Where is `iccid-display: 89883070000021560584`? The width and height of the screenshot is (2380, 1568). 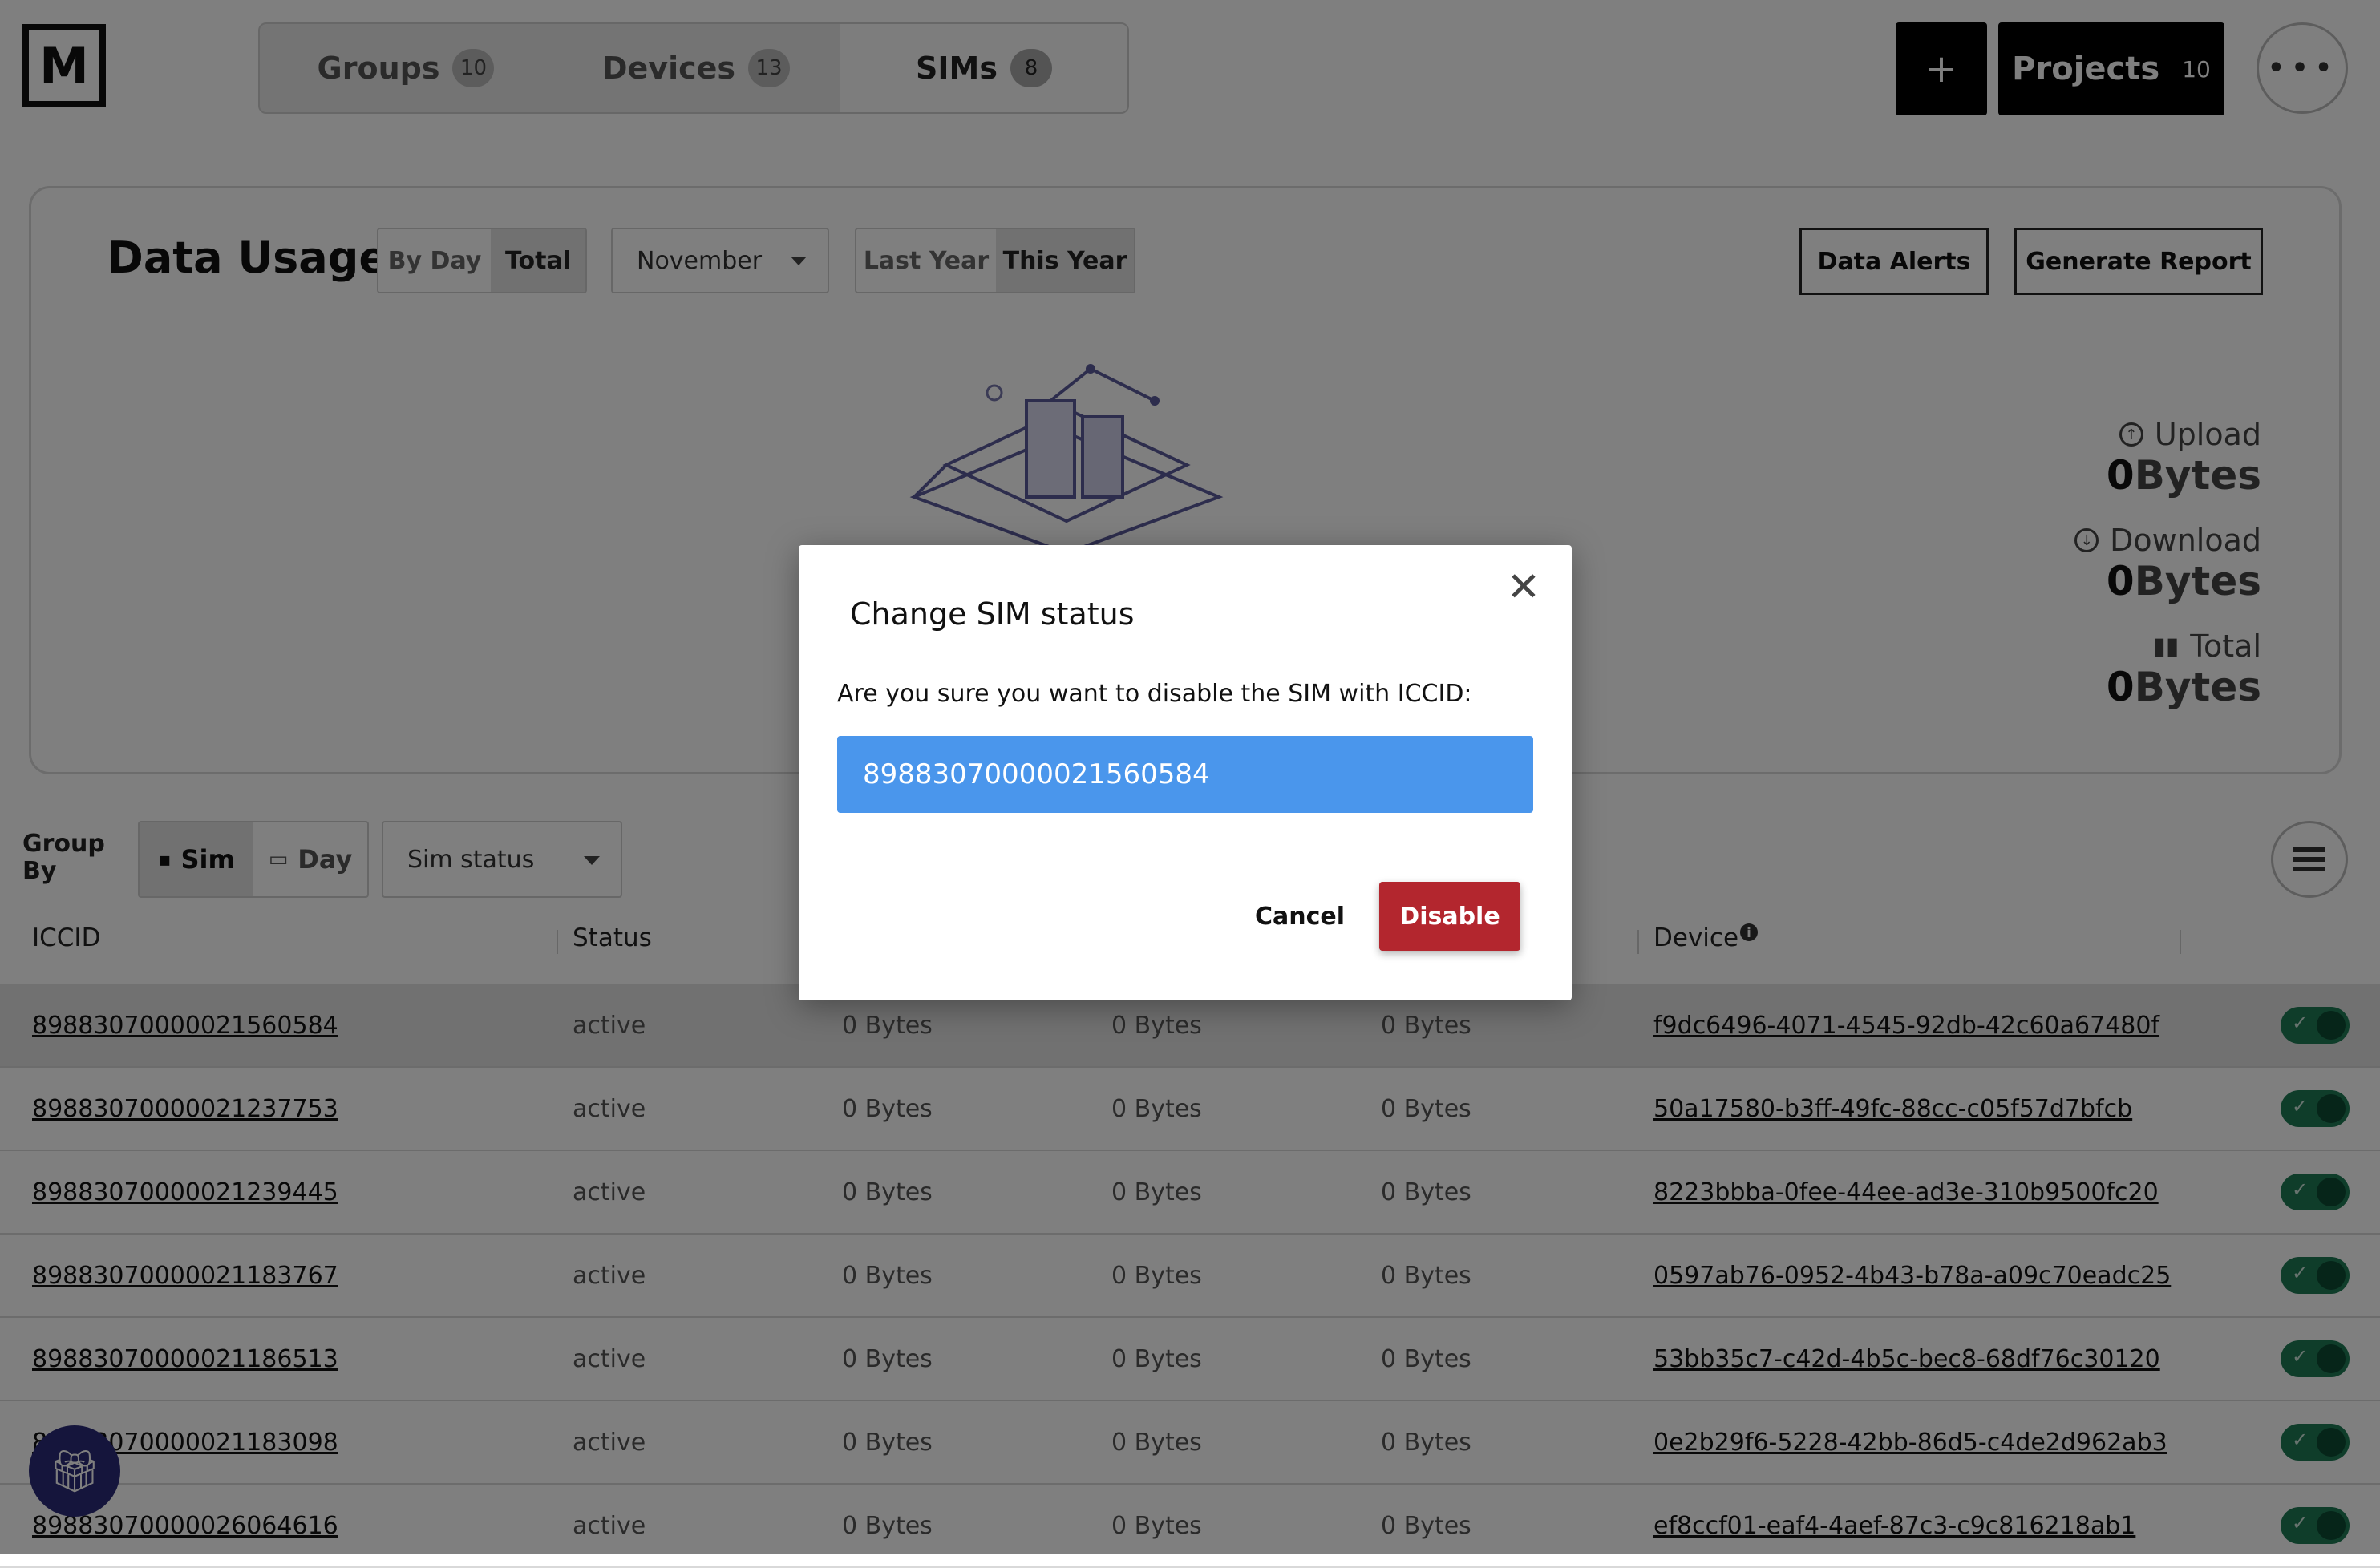 iccid-display: 89883070000021560584 is located at coordinates (1185, 774).